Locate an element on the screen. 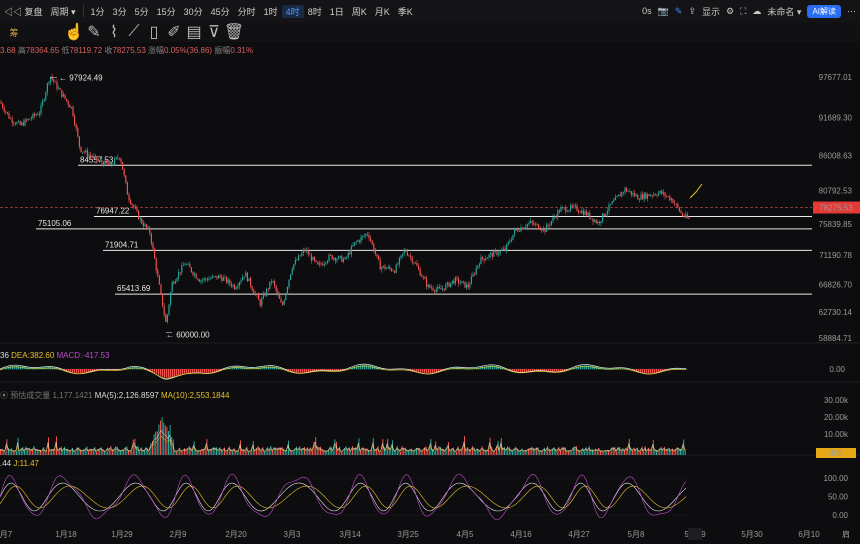  projection-line is located at coordinates (696, 191).